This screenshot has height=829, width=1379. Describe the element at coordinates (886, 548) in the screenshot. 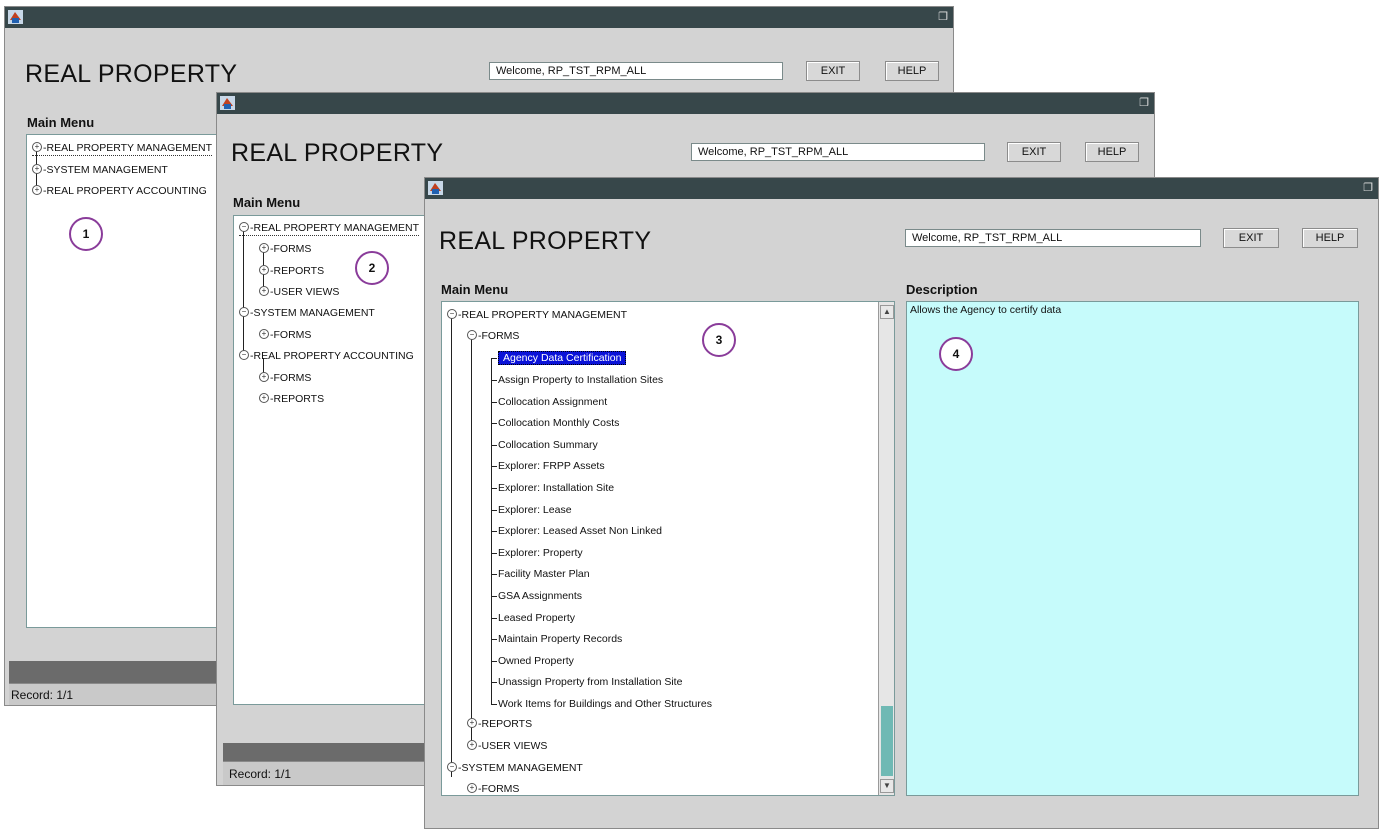

I see `tree-scrollbar: ▲ ▼` at that location.